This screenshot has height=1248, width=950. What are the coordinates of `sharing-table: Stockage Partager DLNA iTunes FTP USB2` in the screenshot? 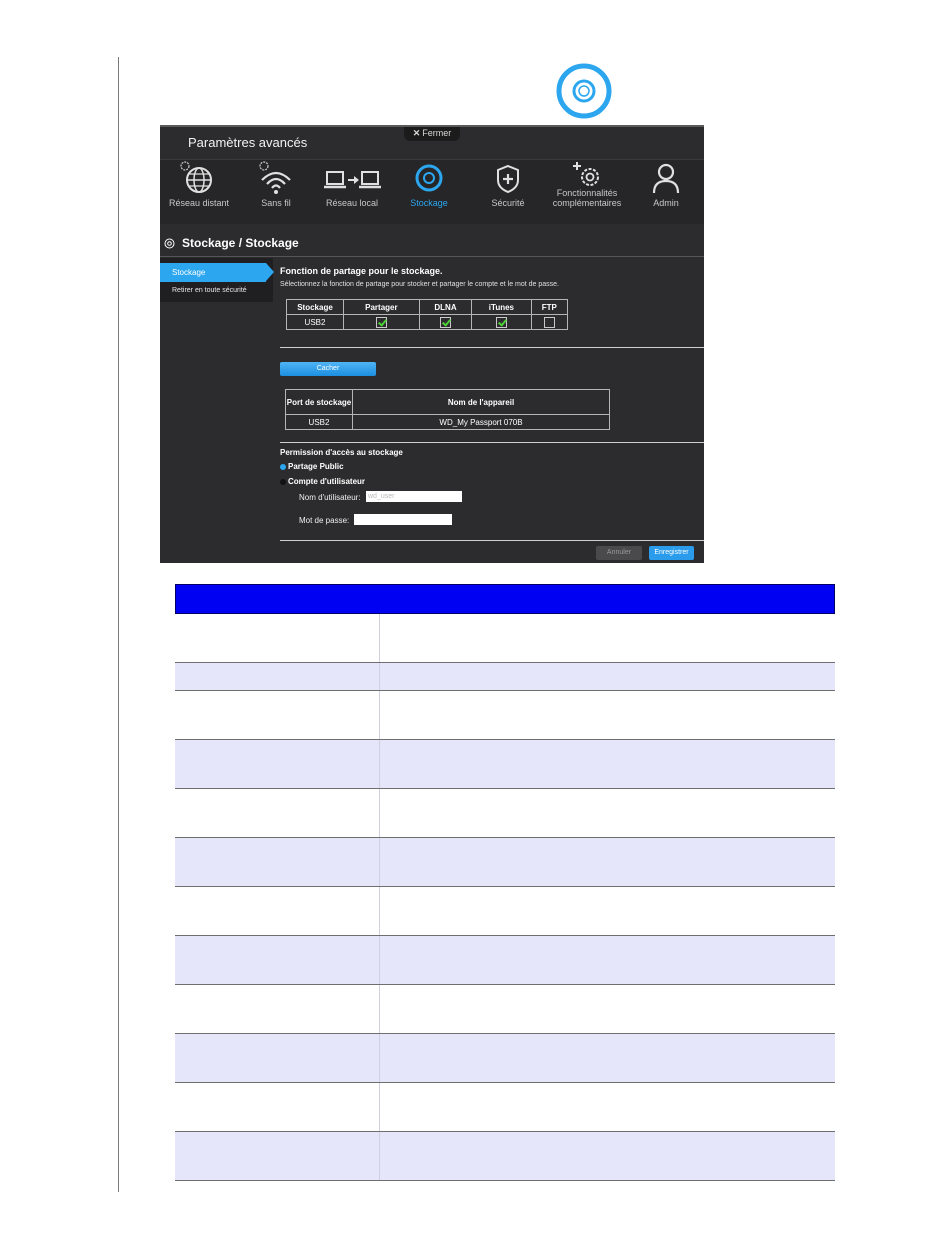 It's located at (427, 314).